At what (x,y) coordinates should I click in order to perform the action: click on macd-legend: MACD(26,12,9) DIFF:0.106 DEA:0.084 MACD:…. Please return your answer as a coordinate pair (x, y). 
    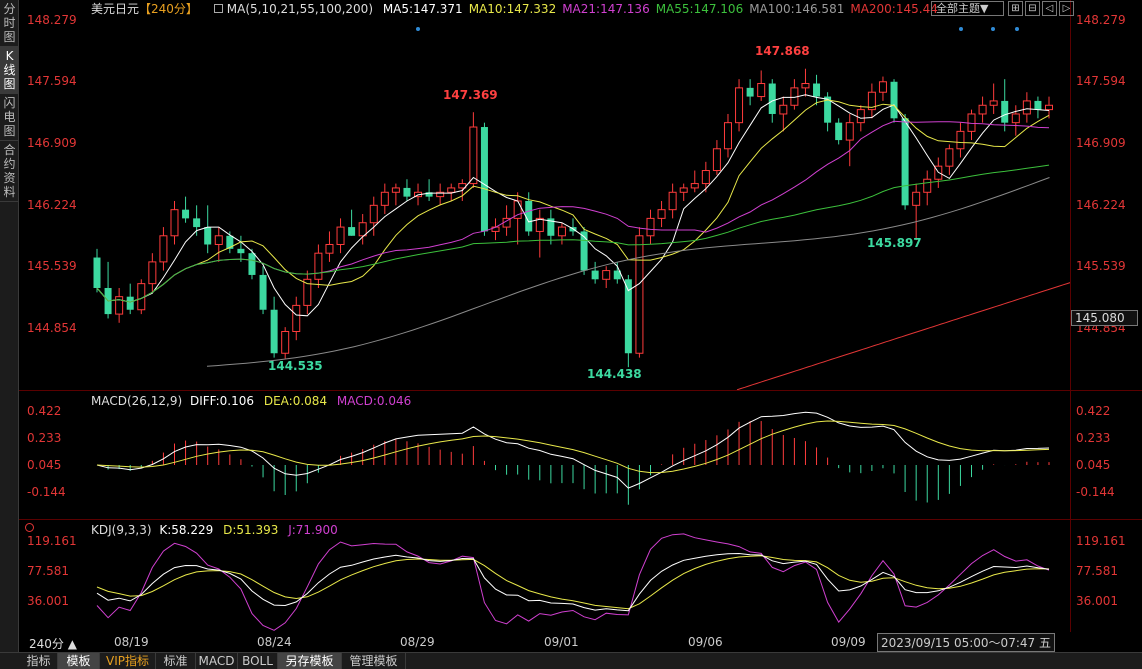
    Looking at the image, I should click on (254, 401).